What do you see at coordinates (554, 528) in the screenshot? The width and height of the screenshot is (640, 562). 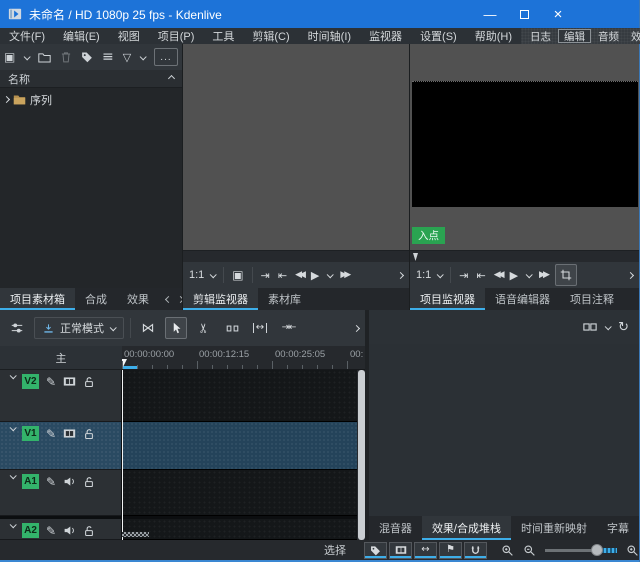 I see `effects-tab-2: 时间重新映射` at bounding box center [554, 528].